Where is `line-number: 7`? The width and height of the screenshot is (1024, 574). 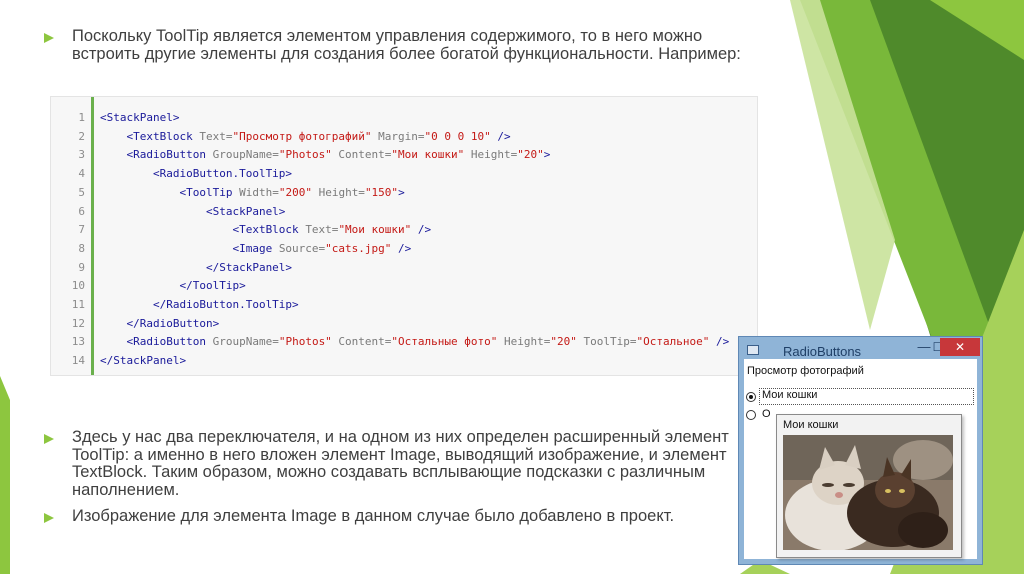
line-number: 7 is located at coordinates (81, 230).